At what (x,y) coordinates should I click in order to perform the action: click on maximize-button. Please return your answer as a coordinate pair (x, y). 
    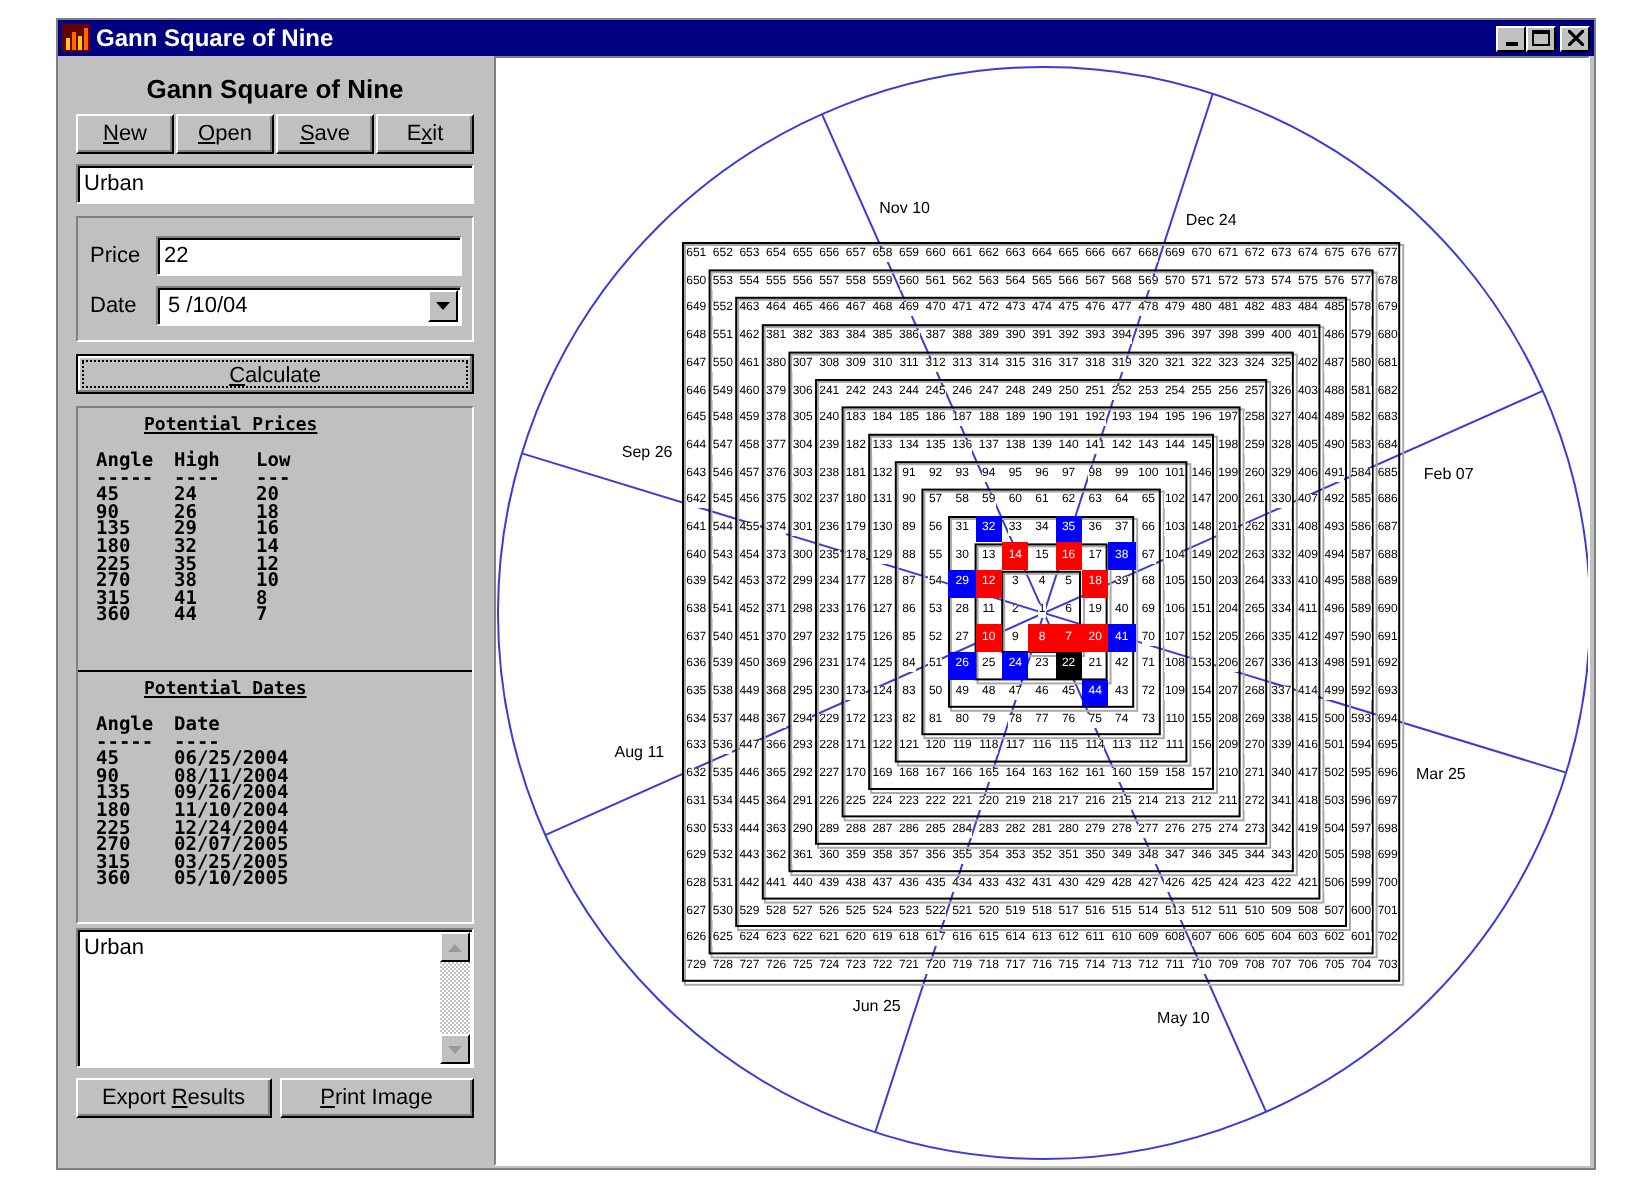
    Looking at the image, I should click on (1541, 38).